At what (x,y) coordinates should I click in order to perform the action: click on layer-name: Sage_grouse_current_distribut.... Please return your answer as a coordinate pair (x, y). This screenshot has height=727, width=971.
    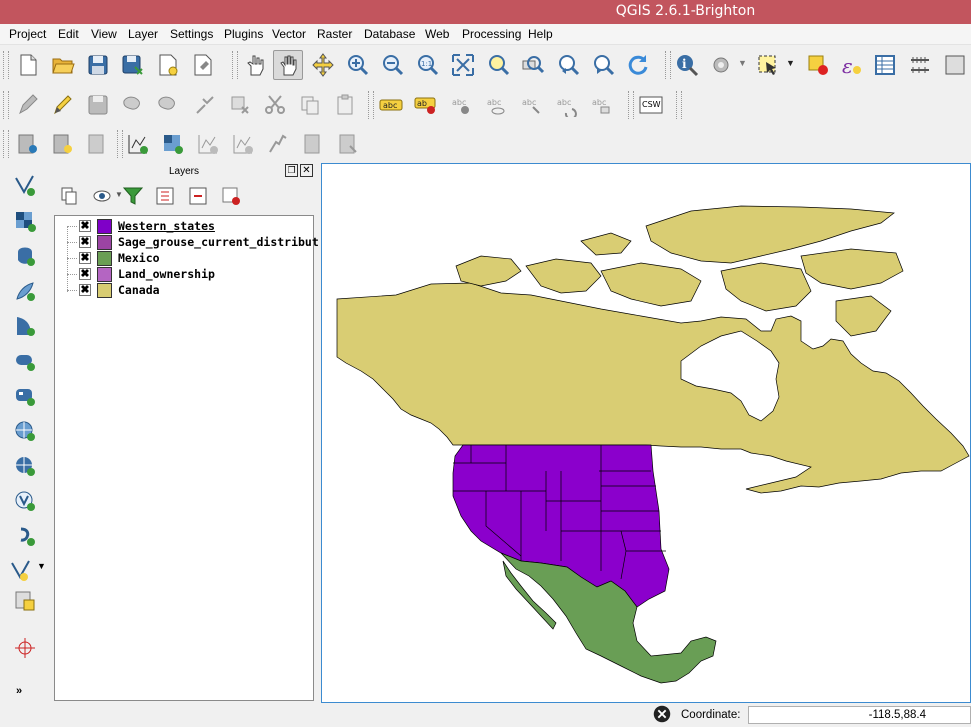
    Looking at the image, I should click on (229, 242).